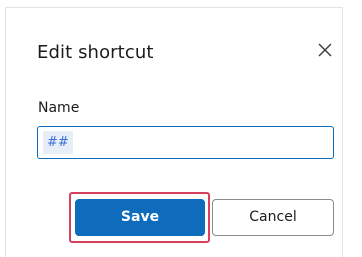 The image size is (362, 257). I want to click on close-icon, so click(325, 50).